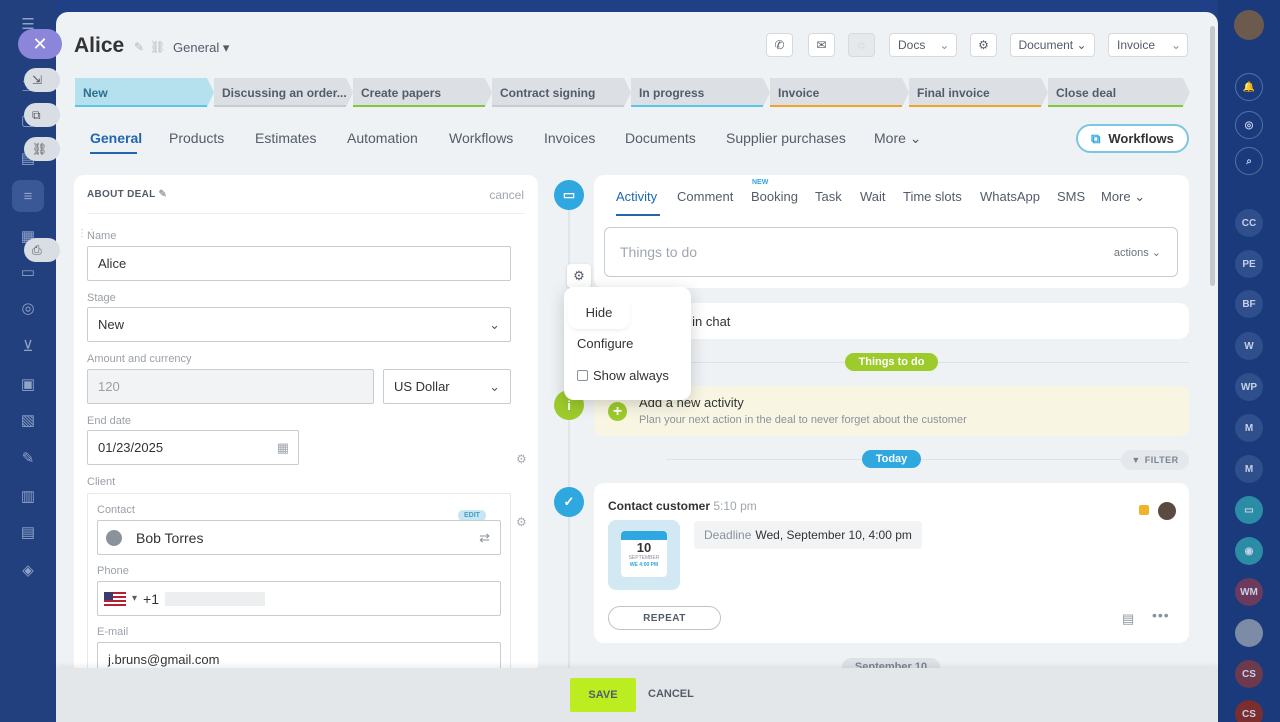  Describe the element at coordinates (196, 138) in the screenshot. I see `tab-products: Products` at that location.